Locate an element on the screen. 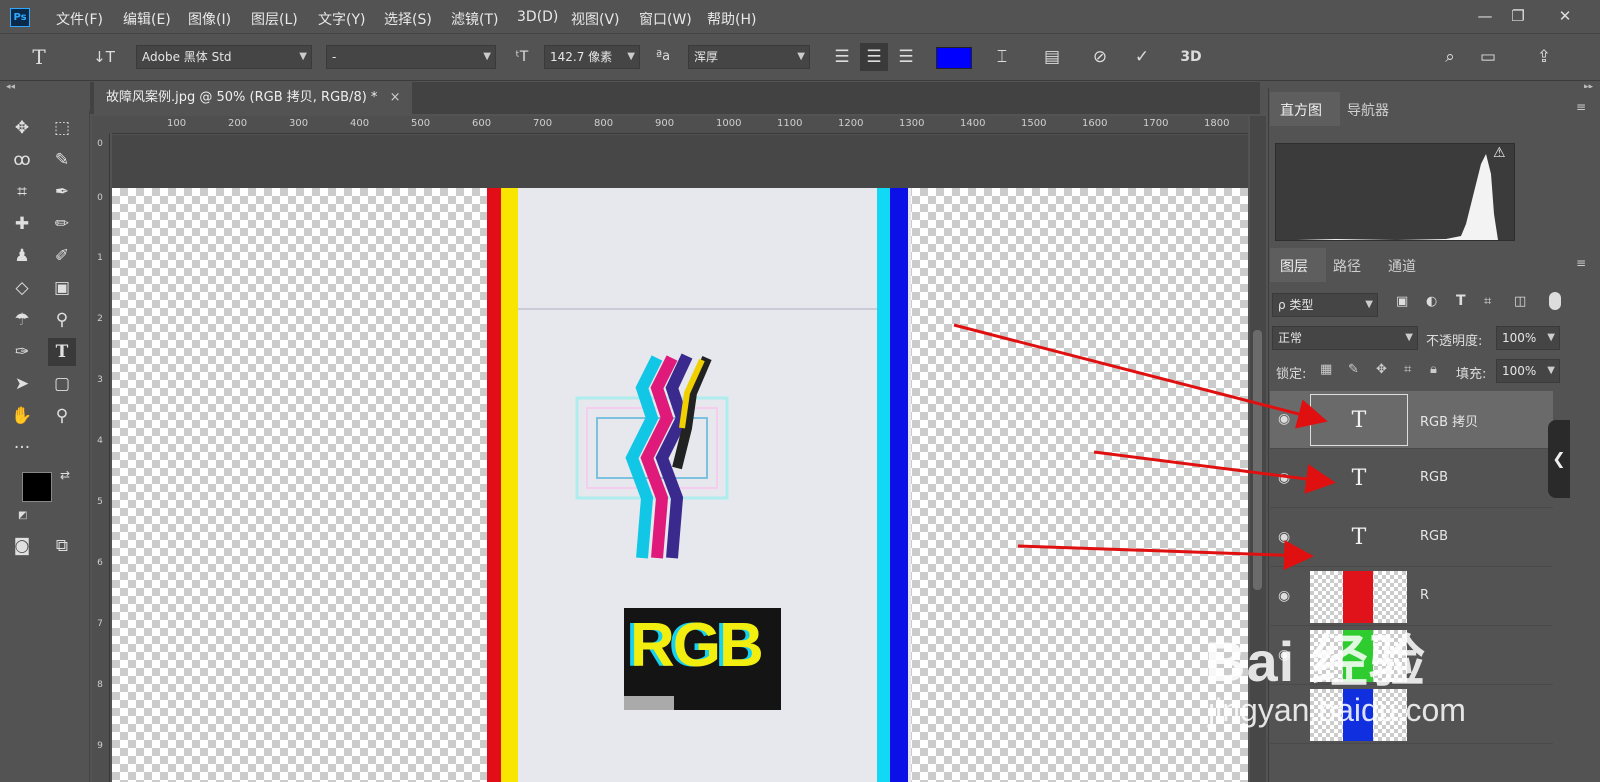 This screenshot has height=782, width=1600. tab-navigator: 导航器 is located at coordinates (1368, 110).